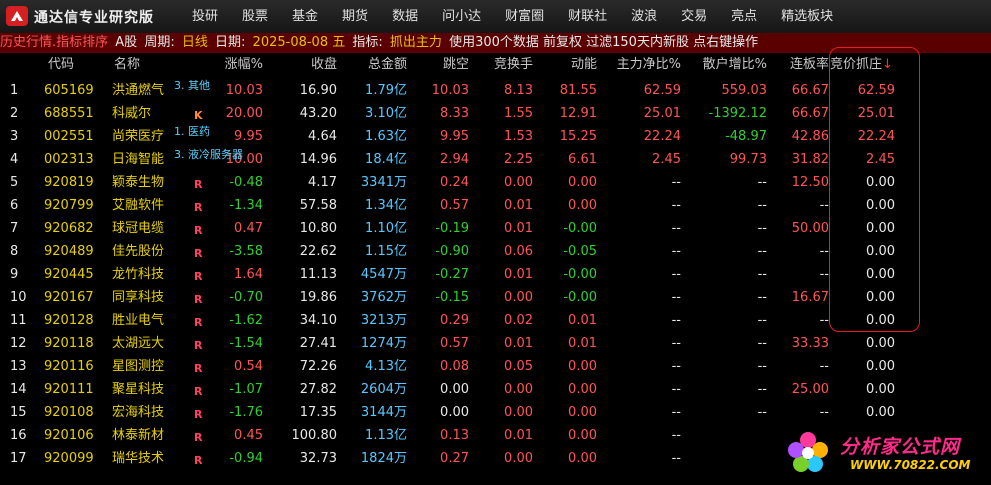 The width and height of the screenshot is (991, 485). Describe the element at coordinates (452, 228) in the screenshot. I see `gap-value: -0.19` at that location.